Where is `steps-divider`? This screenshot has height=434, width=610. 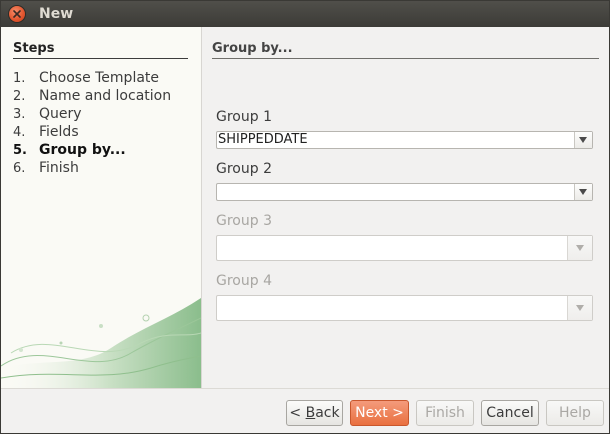
steps-divider is located at coordinates (100, 58).